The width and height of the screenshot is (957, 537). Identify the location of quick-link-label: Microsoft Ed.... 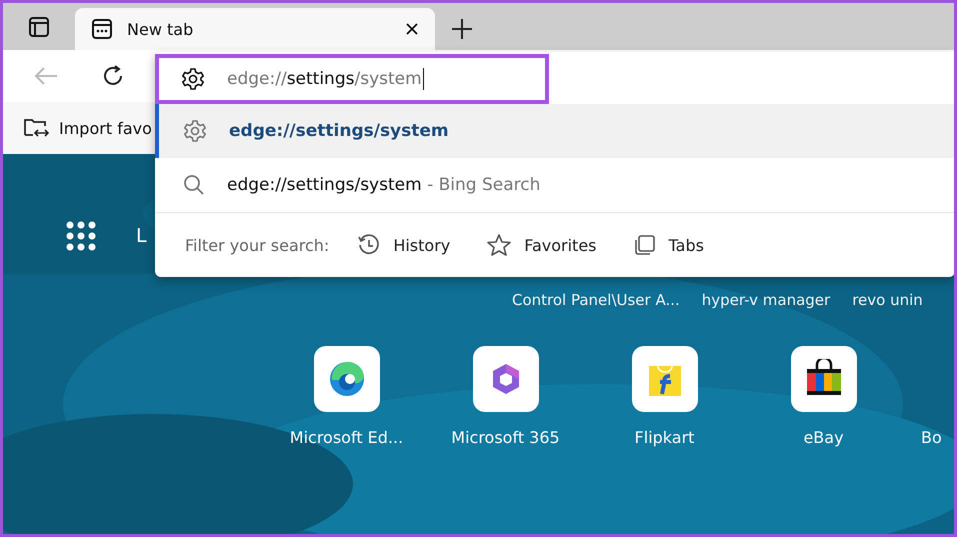
(347, 437).